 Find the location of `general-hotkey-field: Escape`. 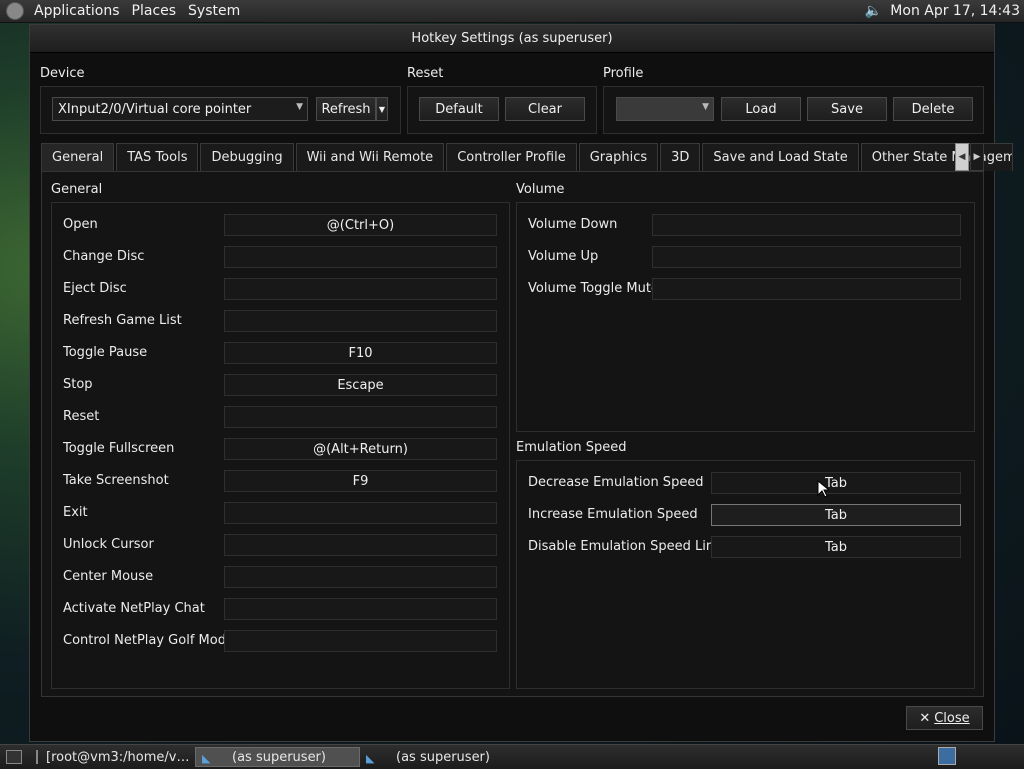

general-hotkey-field: Escape is located at coordinates (360, 385).